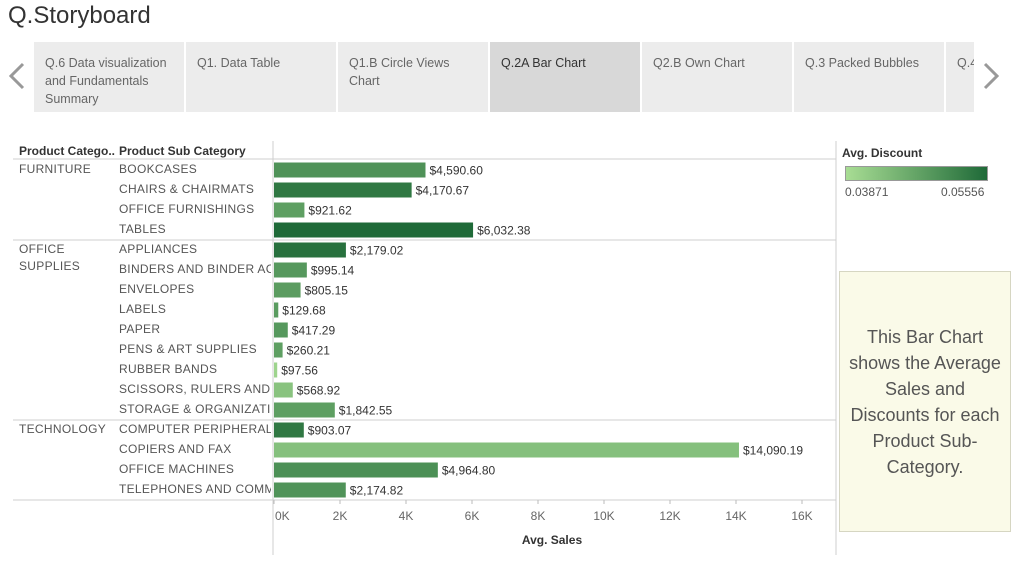  I want to click on bar-value-label: $4,964.80, so click(469, 471).